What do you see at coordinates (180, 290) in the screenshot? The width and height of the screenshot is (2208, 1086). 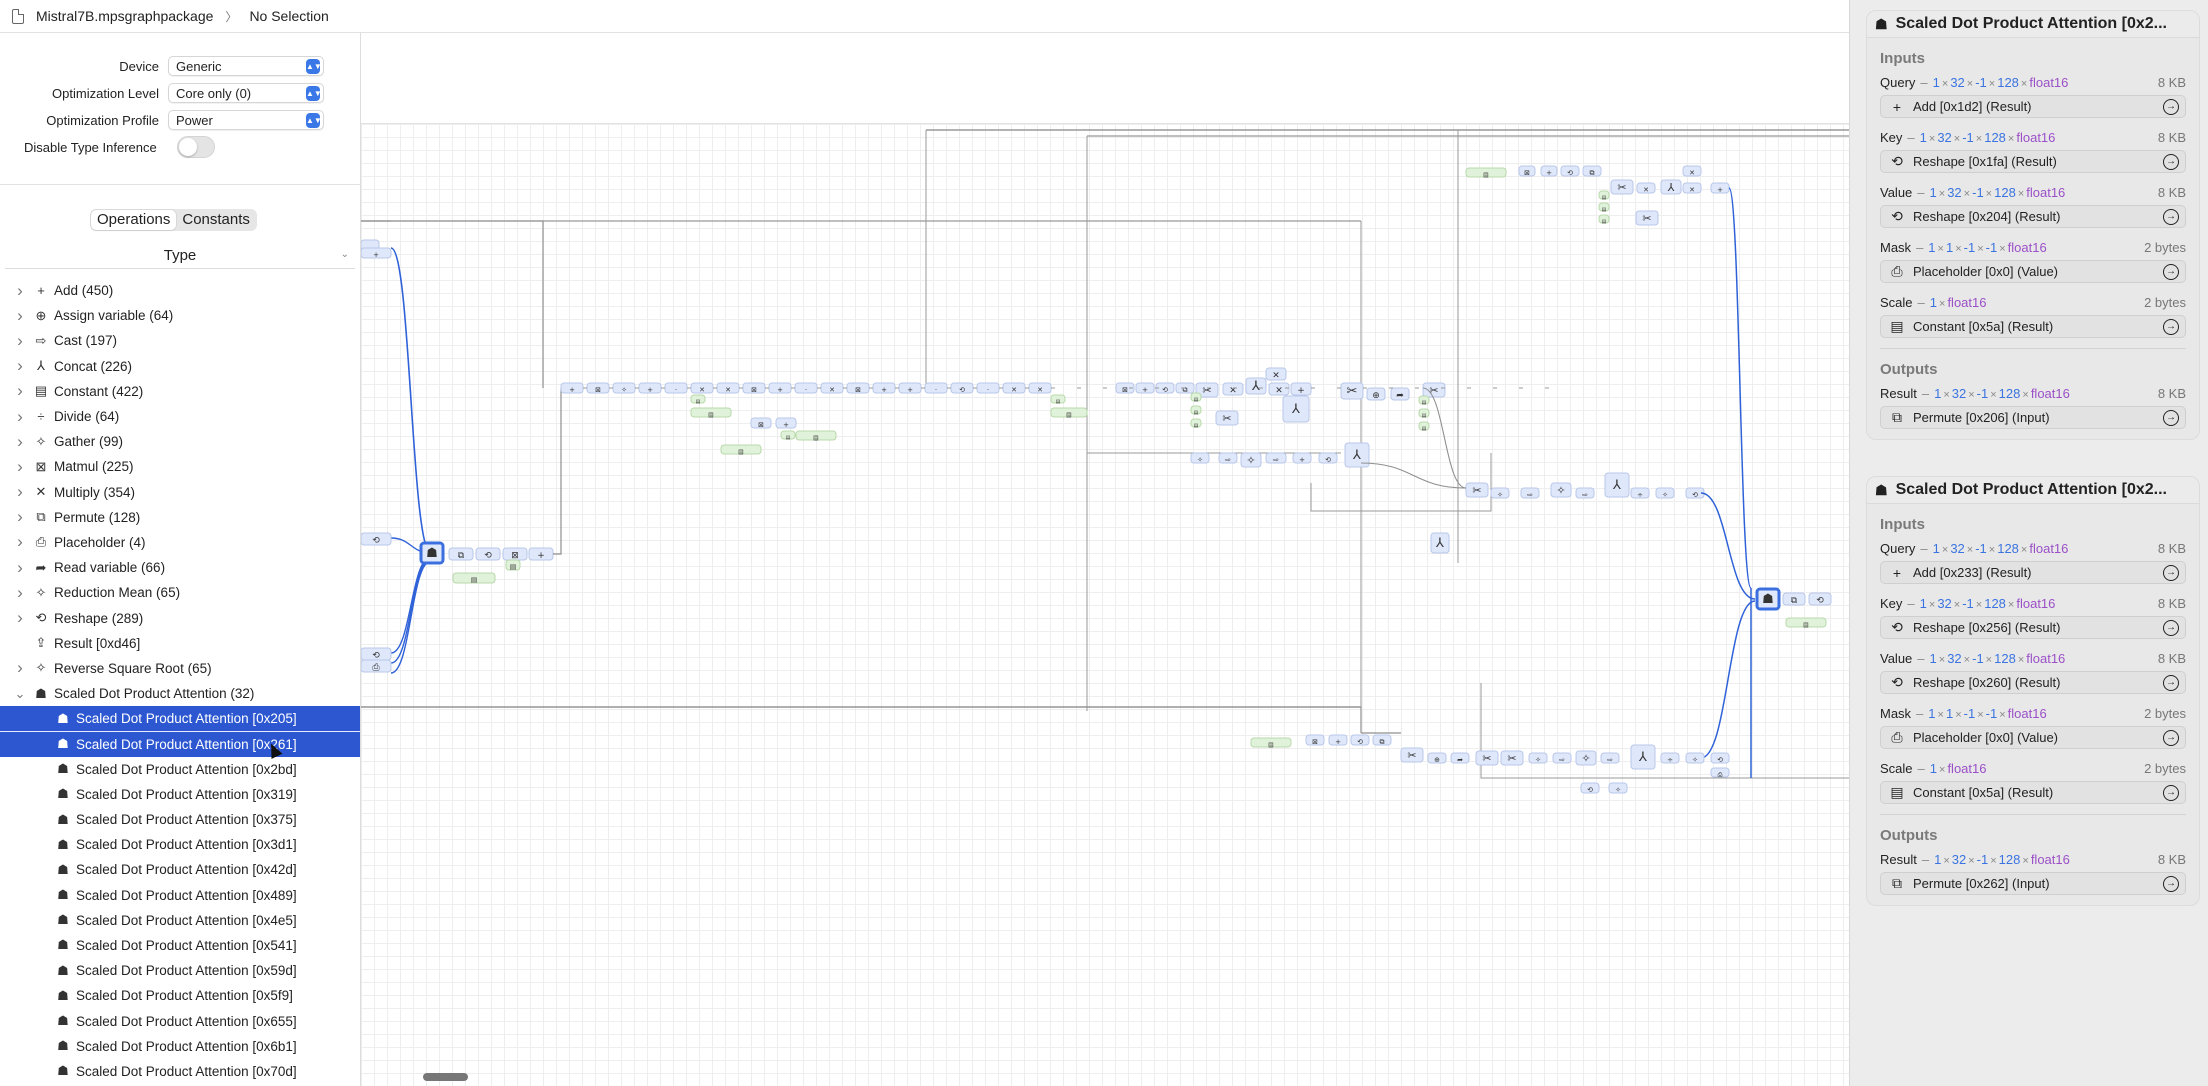 I see `operation-type-row: › + Add (450)` at bounding box center [180, 290].